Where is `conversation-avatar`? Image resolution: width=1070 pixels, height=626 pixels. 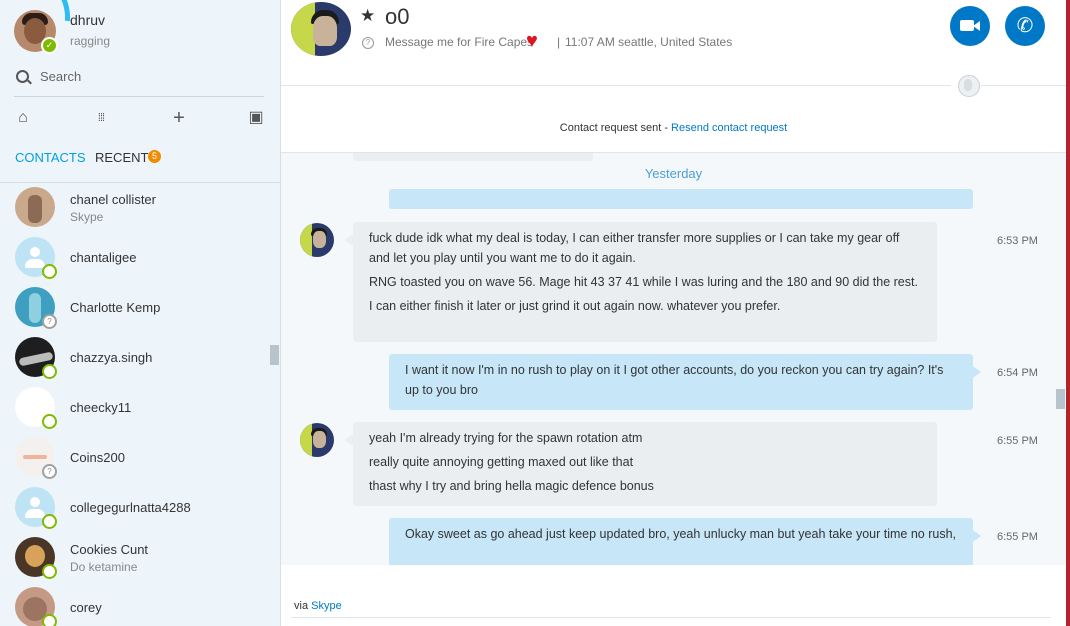 conversation-avatar is located at coordinates (321, 29).